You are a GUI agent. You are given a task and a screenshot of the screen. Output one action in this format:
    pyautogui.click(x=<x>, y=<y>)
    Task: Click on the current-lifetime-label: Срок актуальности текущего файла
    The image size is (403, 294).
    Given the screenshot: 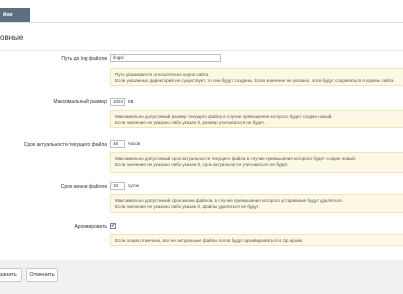 What is the action you would take?
    pyautogui.click(x=65, y=145)
    